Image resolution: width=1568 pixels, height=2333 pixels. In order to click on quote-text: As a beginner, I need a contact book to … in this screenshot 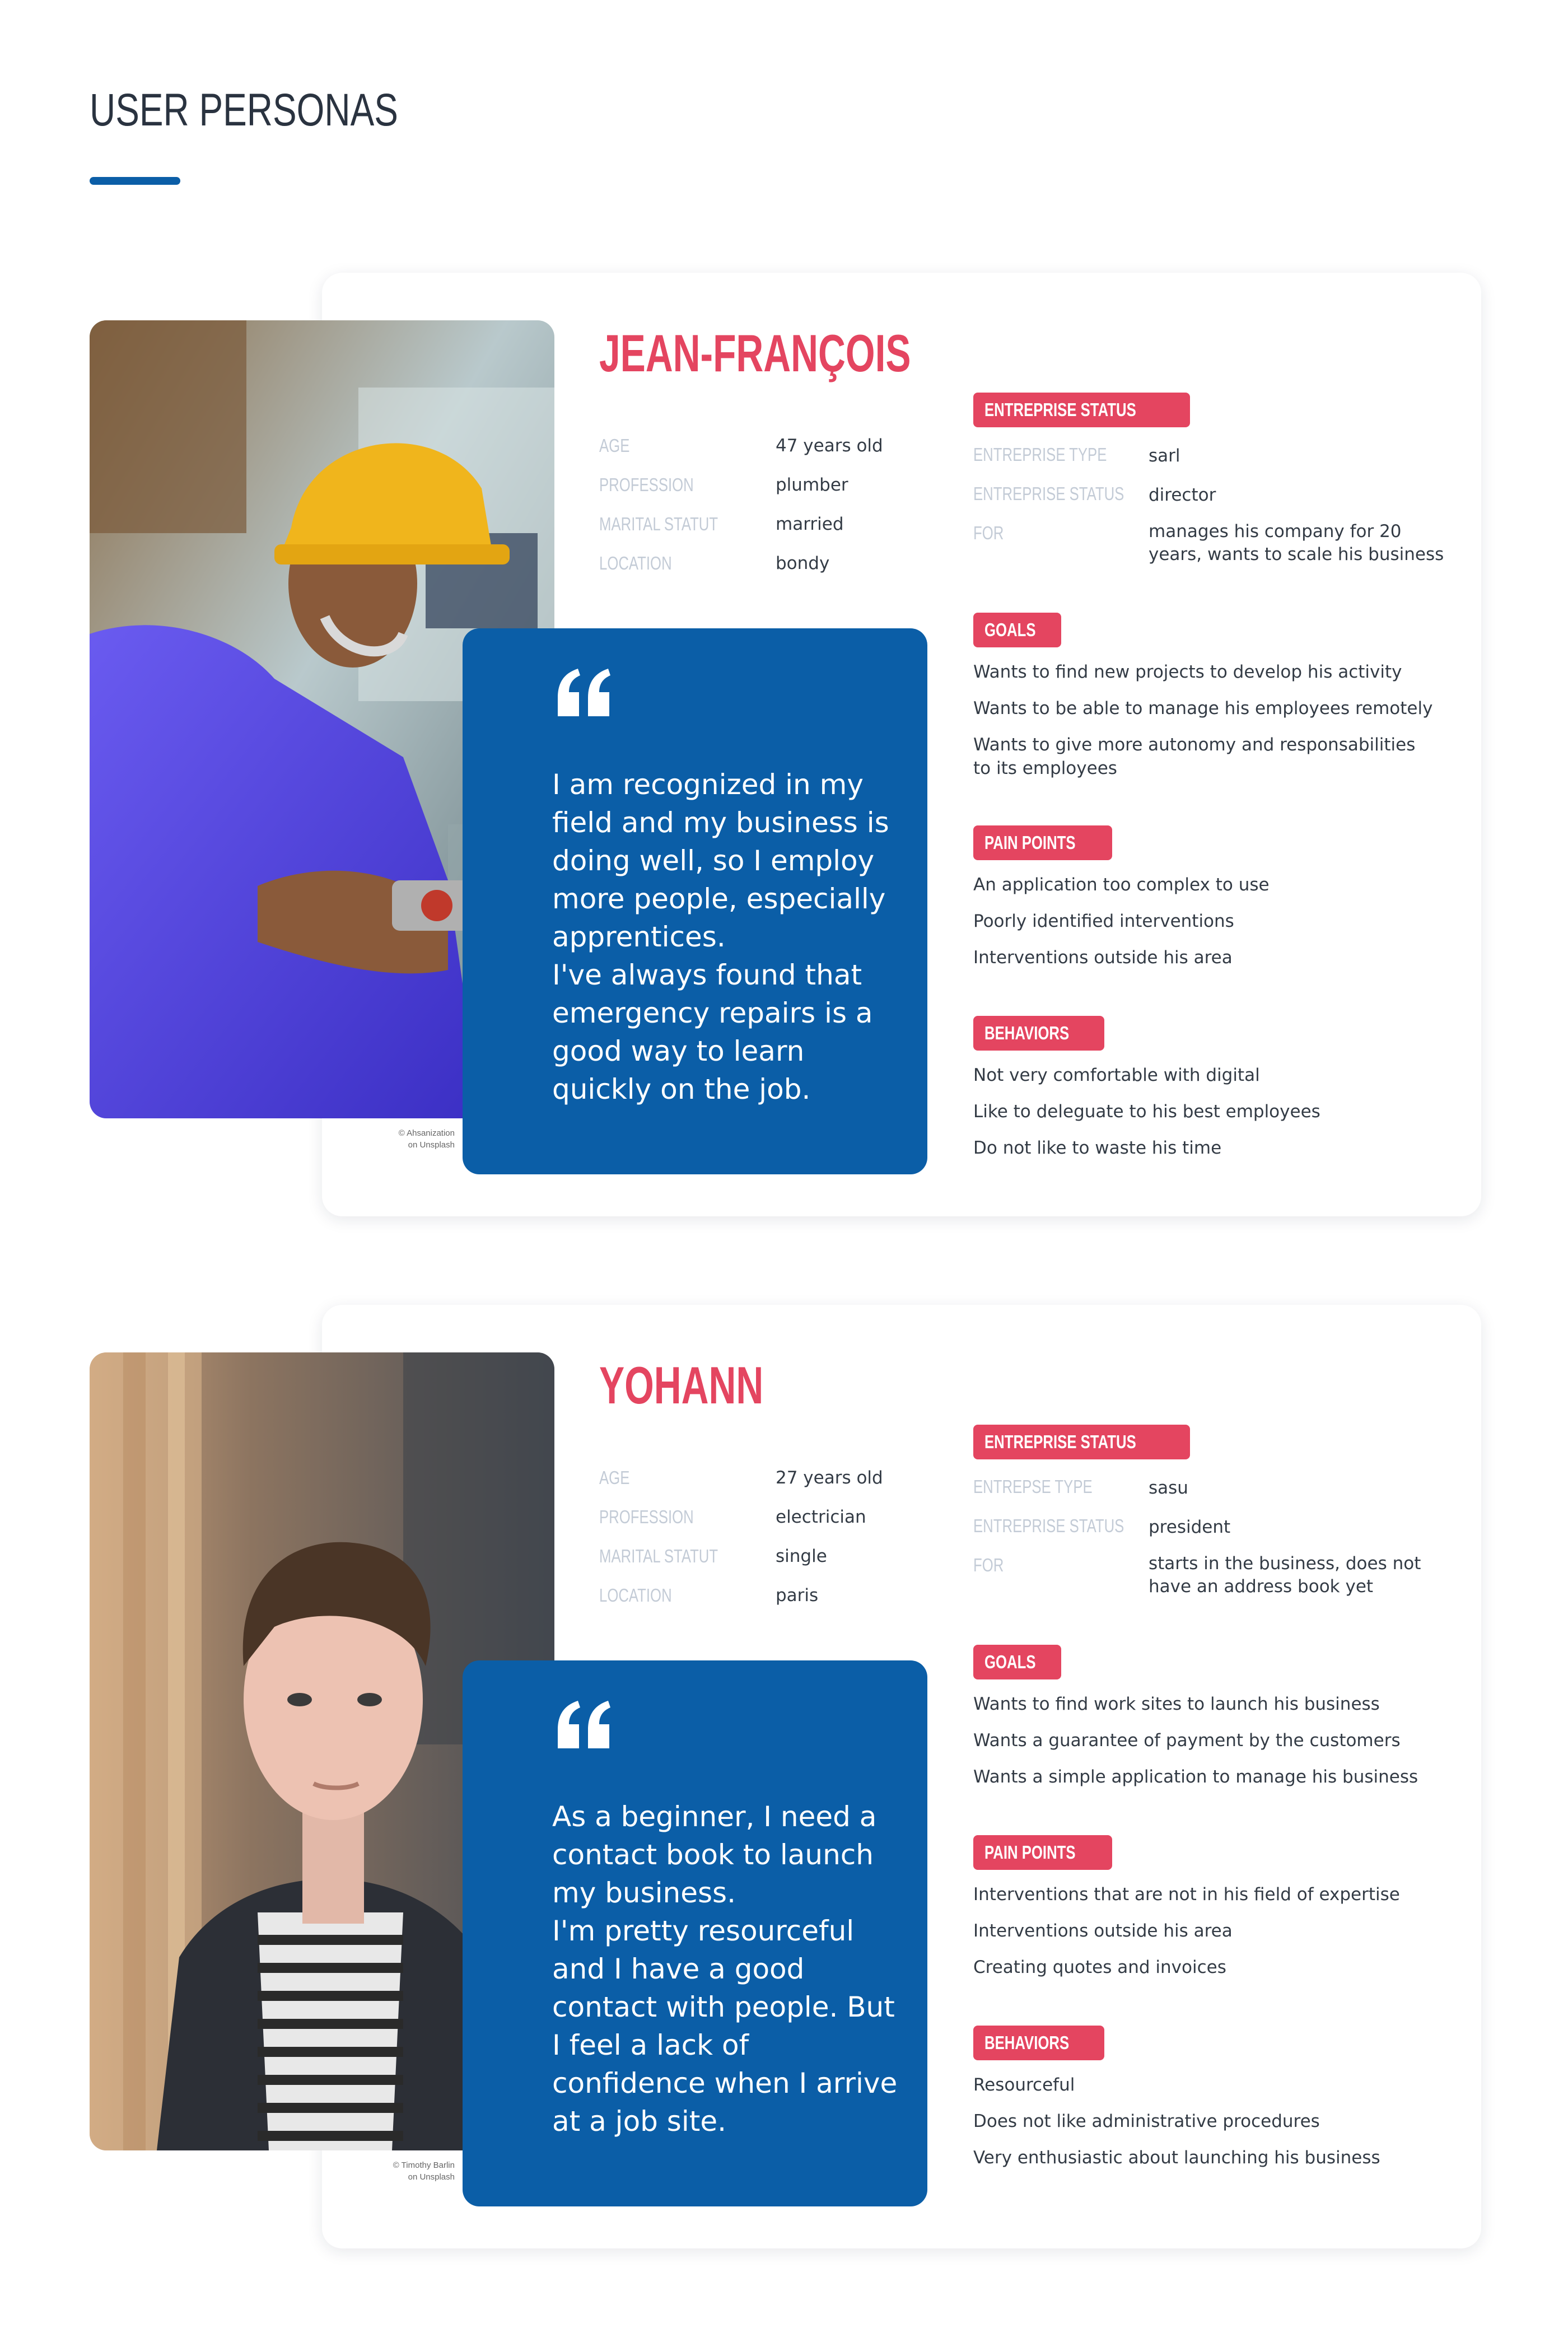, I will do `click(725, 1969)`.